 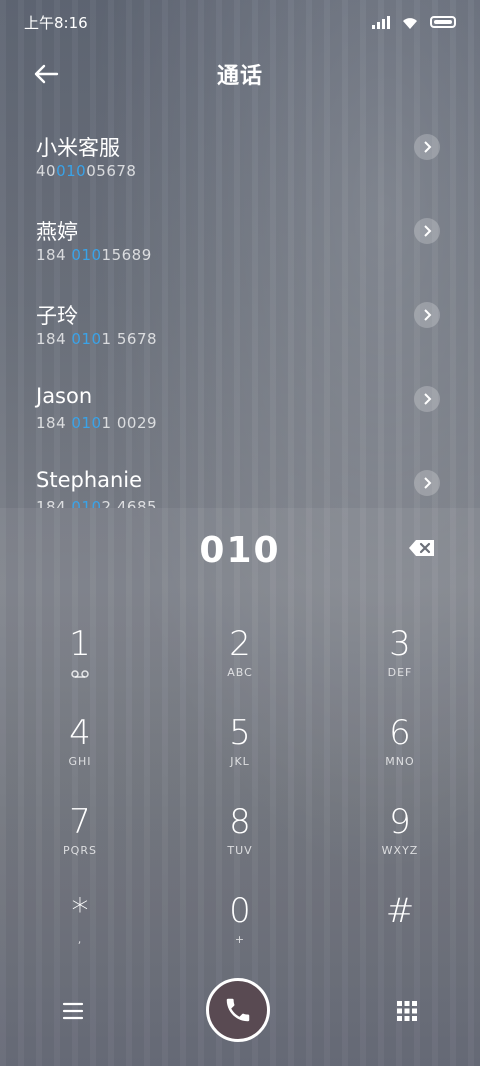 I want to click on menu-button, so click(x=73, y=1011).